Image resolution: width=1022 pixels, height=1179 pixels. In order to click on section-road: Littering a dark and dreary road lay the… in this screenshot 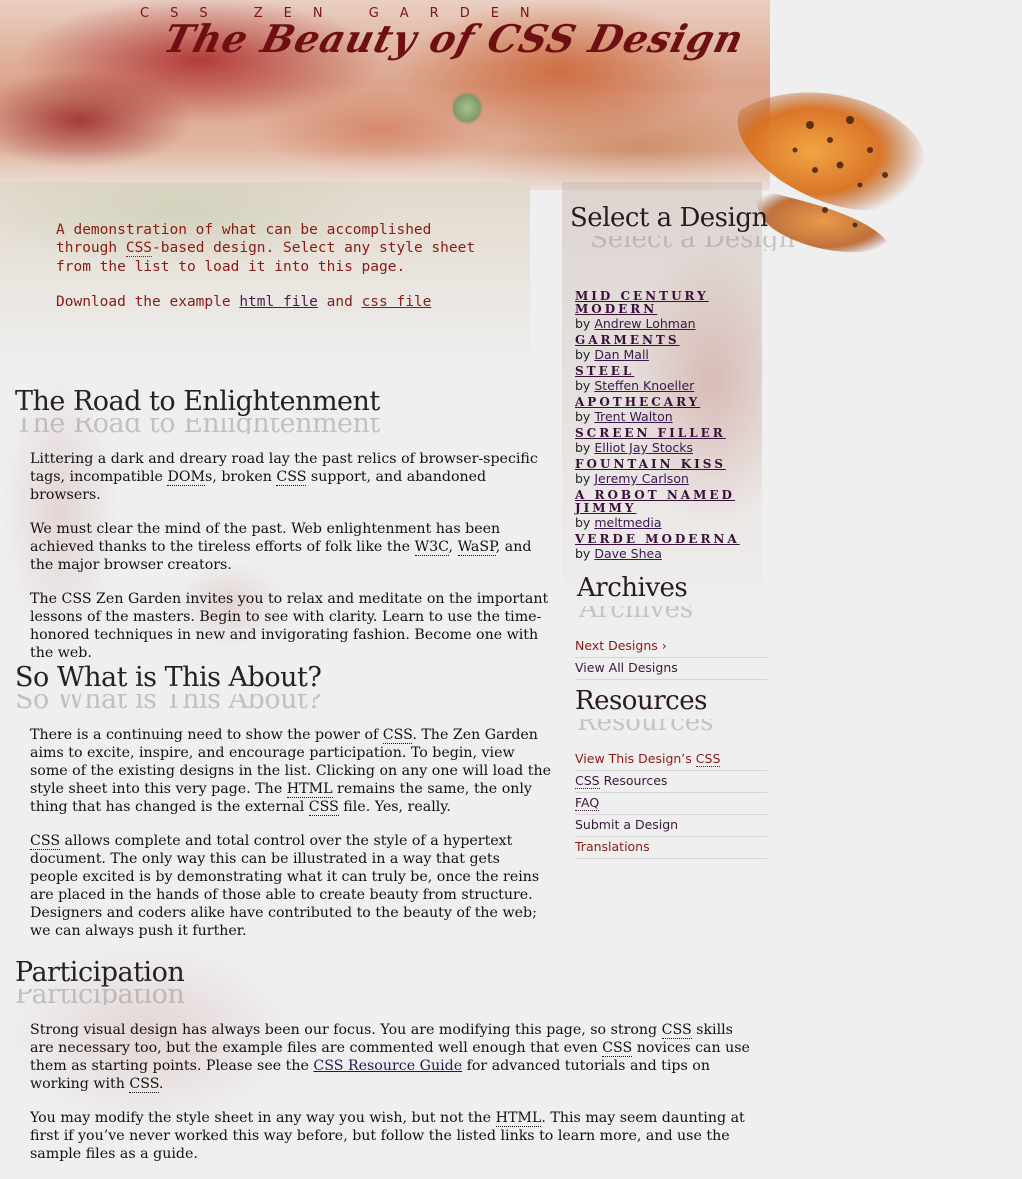, I will do `click(291, 564)`.